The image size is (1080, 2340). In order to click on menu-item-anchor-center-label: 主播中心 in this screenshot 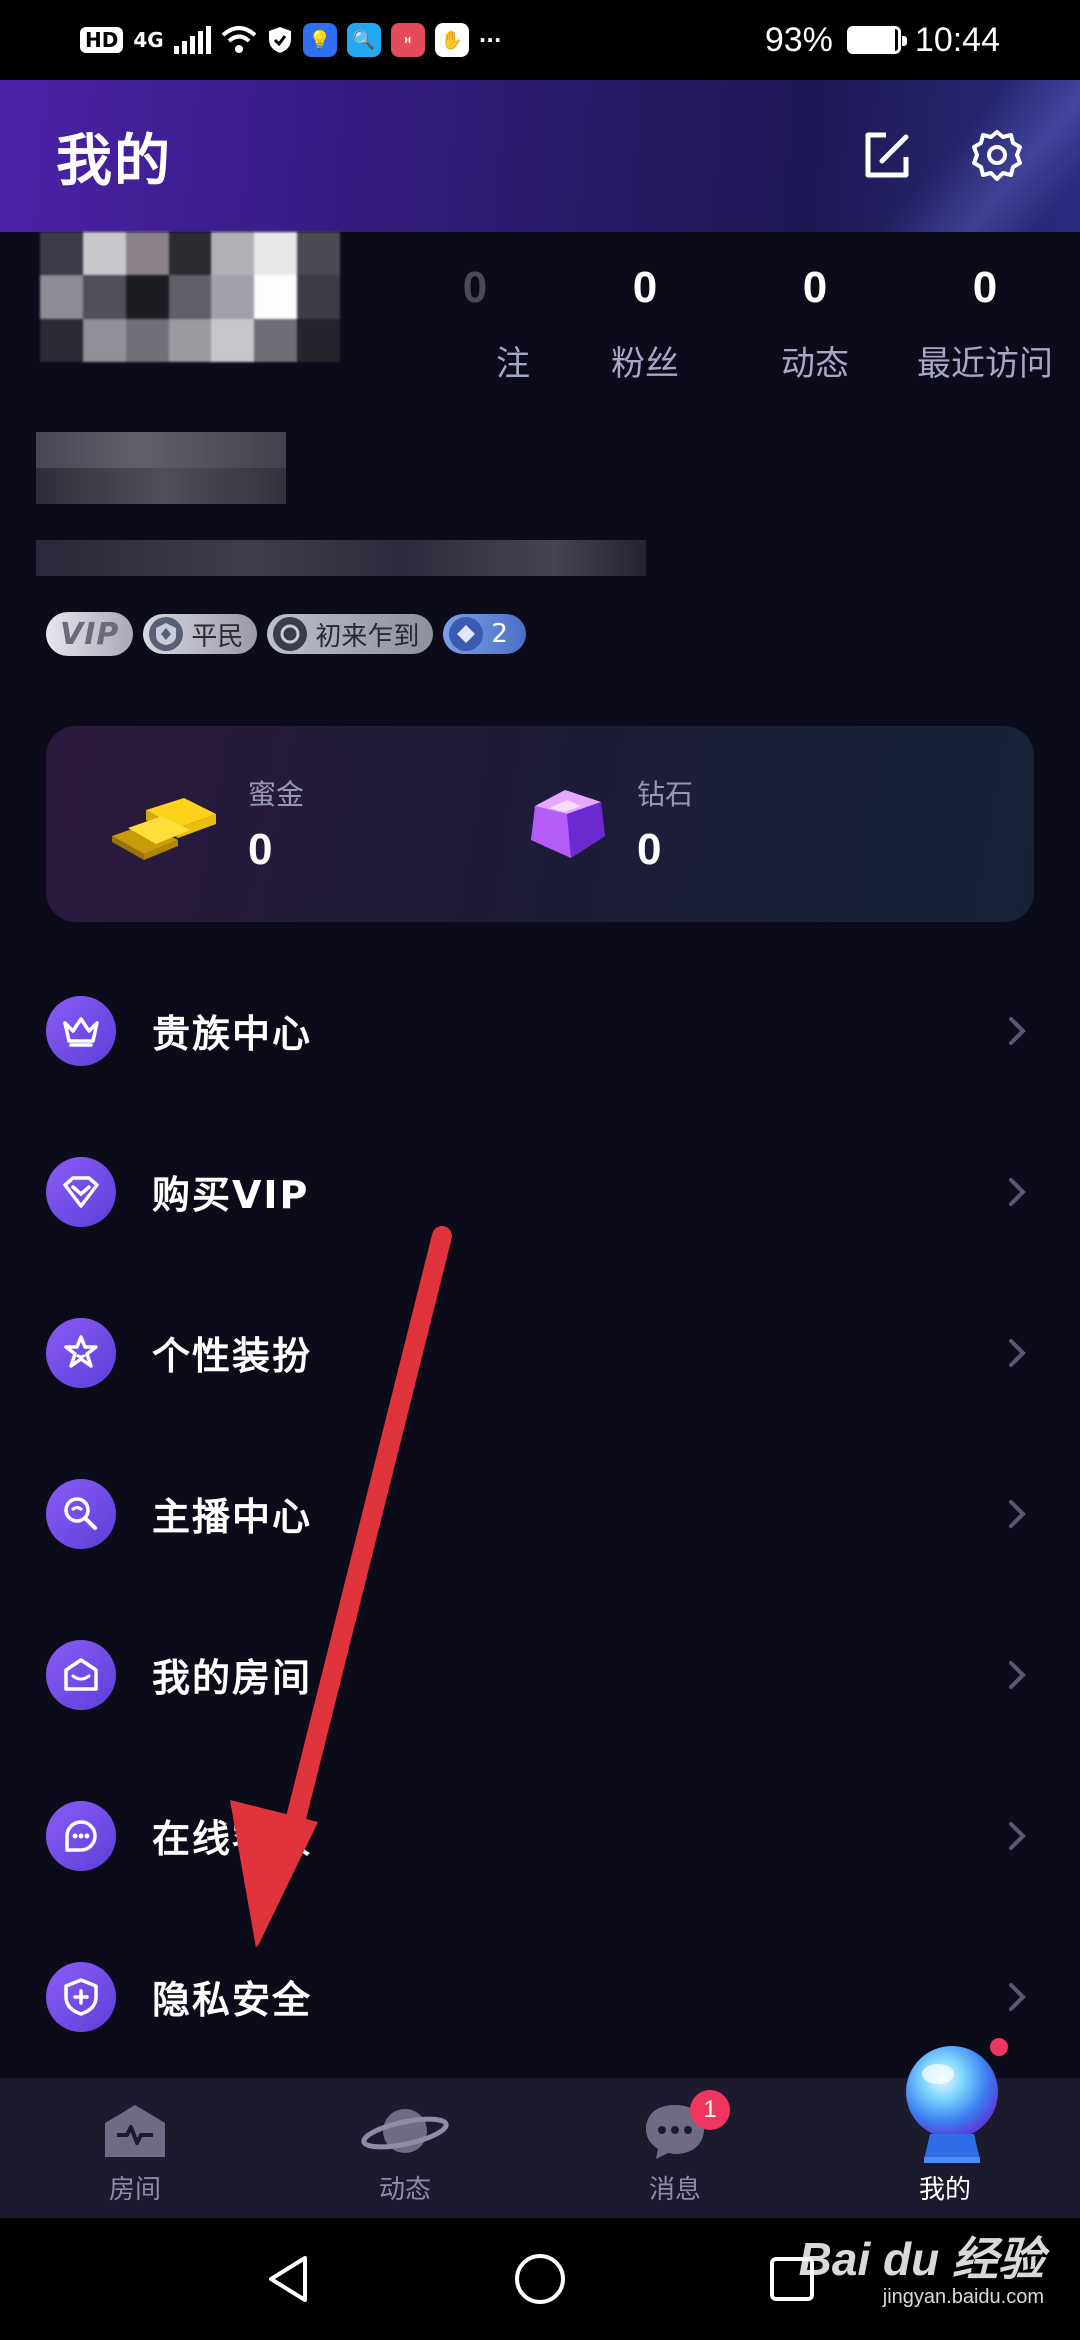, I will do `click(232, 1517)`.